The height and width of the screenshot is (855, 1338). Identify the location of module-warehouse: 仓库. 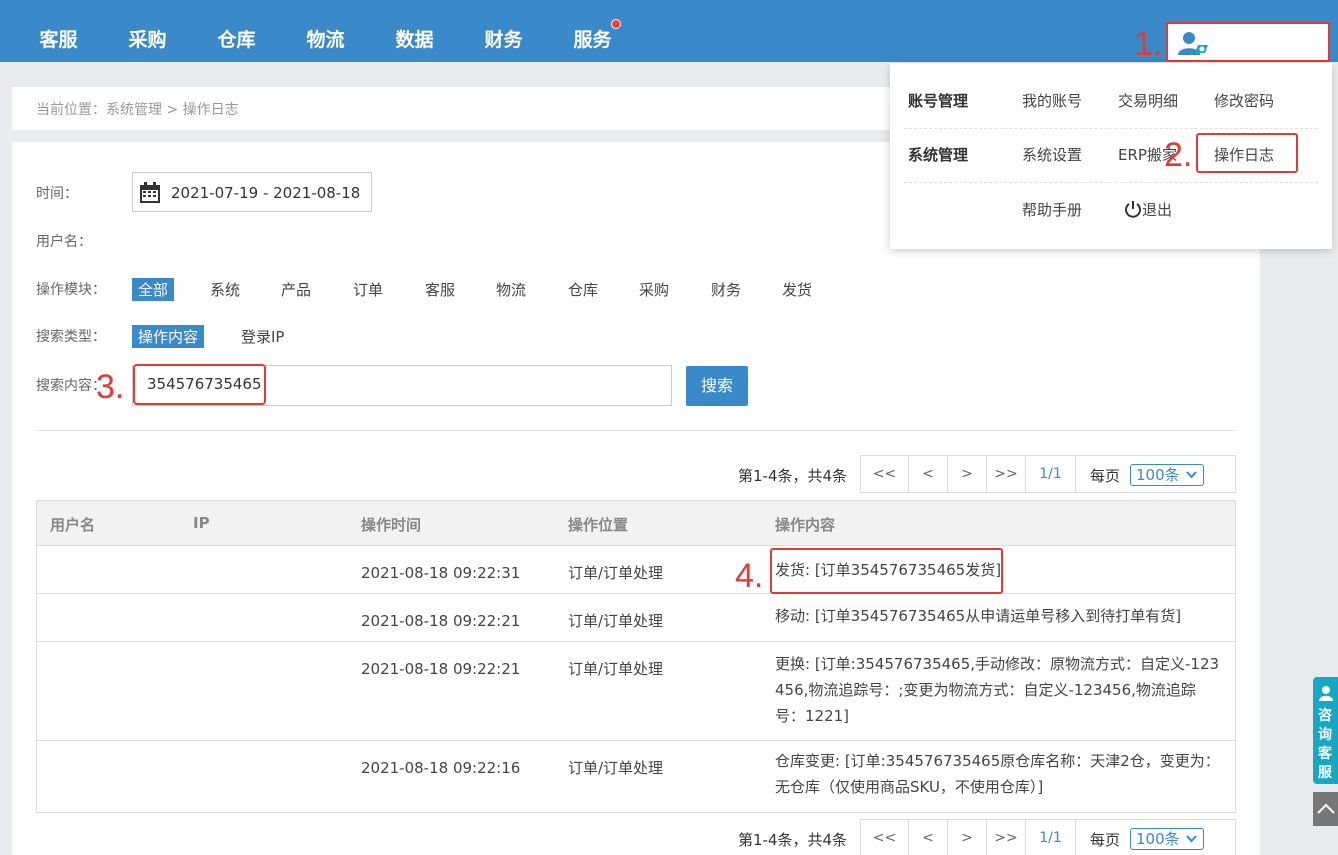
(583, 289).